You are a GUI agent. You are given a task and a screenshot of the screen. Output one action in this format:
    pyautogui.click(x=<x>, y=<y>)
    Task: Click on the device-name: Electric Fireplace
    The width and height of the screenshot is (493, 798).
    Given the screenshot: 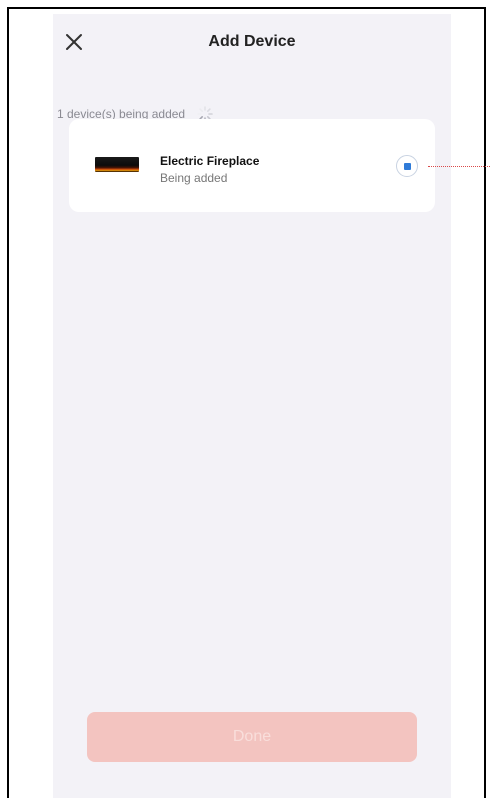 What is the action you would take?
    pyautogui.click(x=210, y=161)
    